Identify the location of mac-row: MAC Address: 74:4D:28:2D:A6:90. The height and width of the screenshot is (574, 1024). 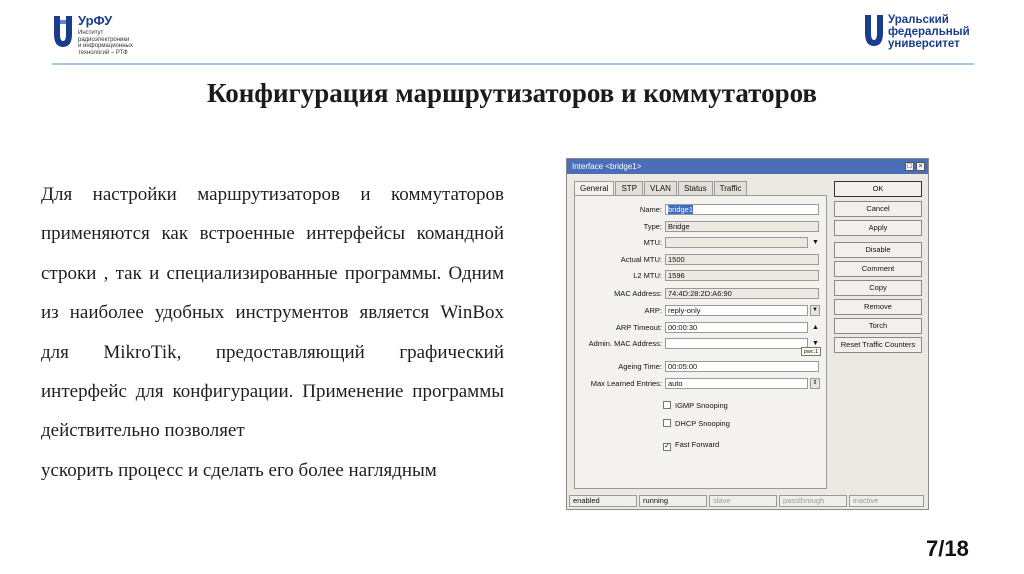
(701, 294).